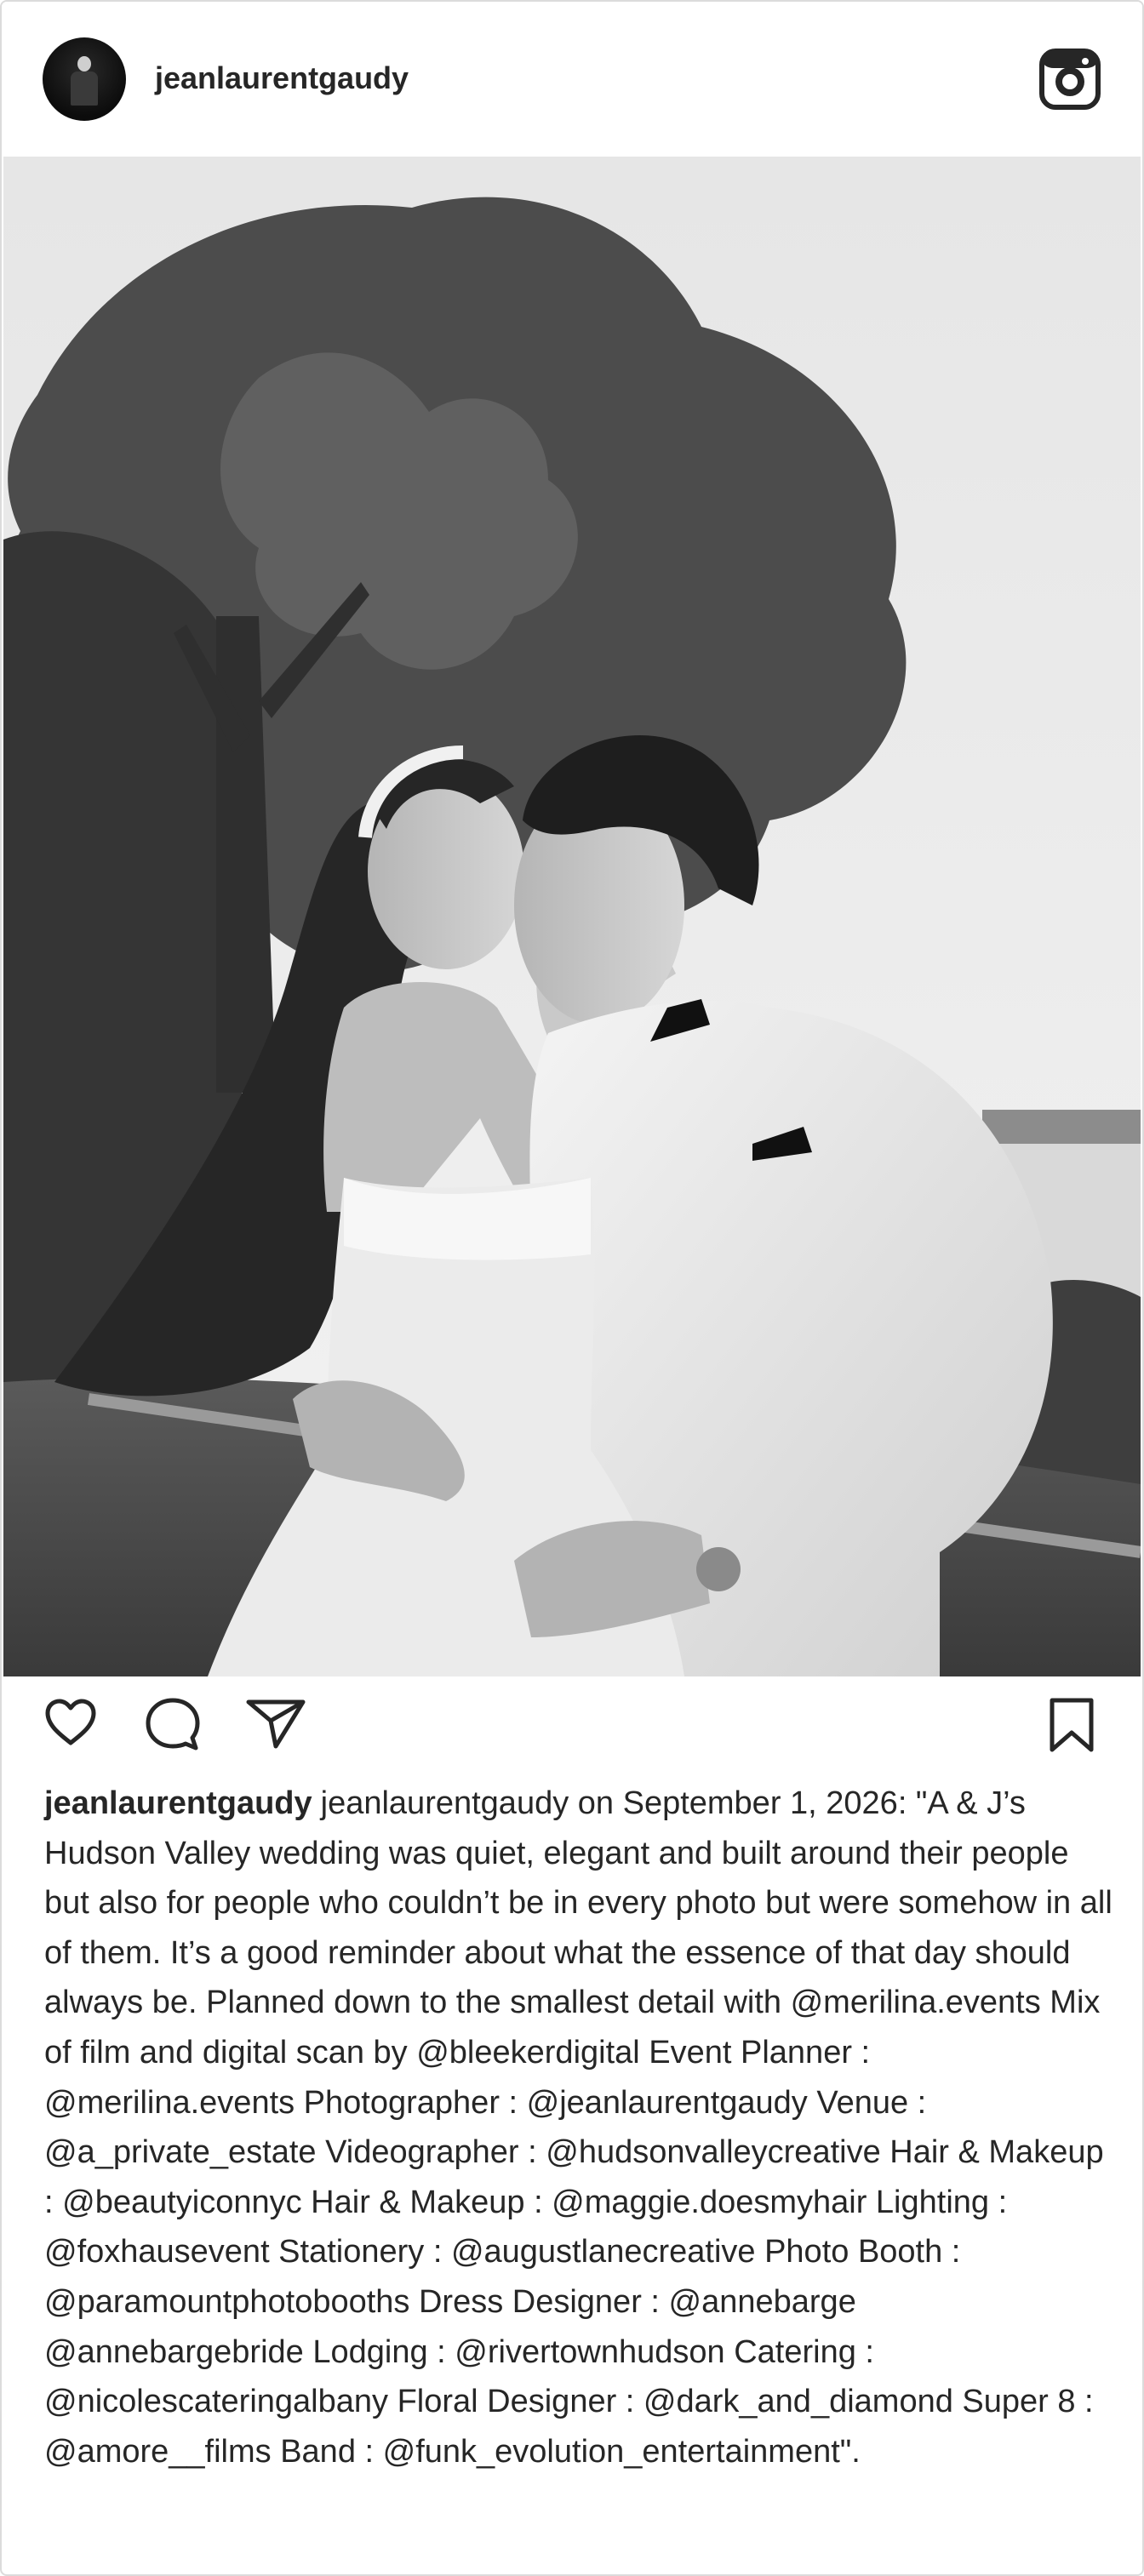 This screenshot has height=2576, width=1144. Describe the element at coordinates (84, 63) in the screenshot. I see `avatar-figure-head` at that location.